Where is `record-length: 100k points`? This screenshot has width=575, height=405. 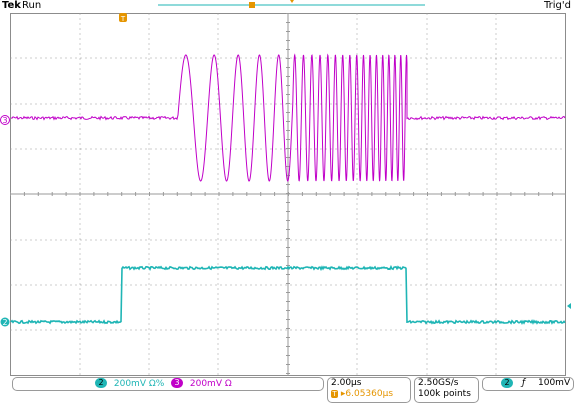 record-length: 100k points is located at coordinates (444, 394).